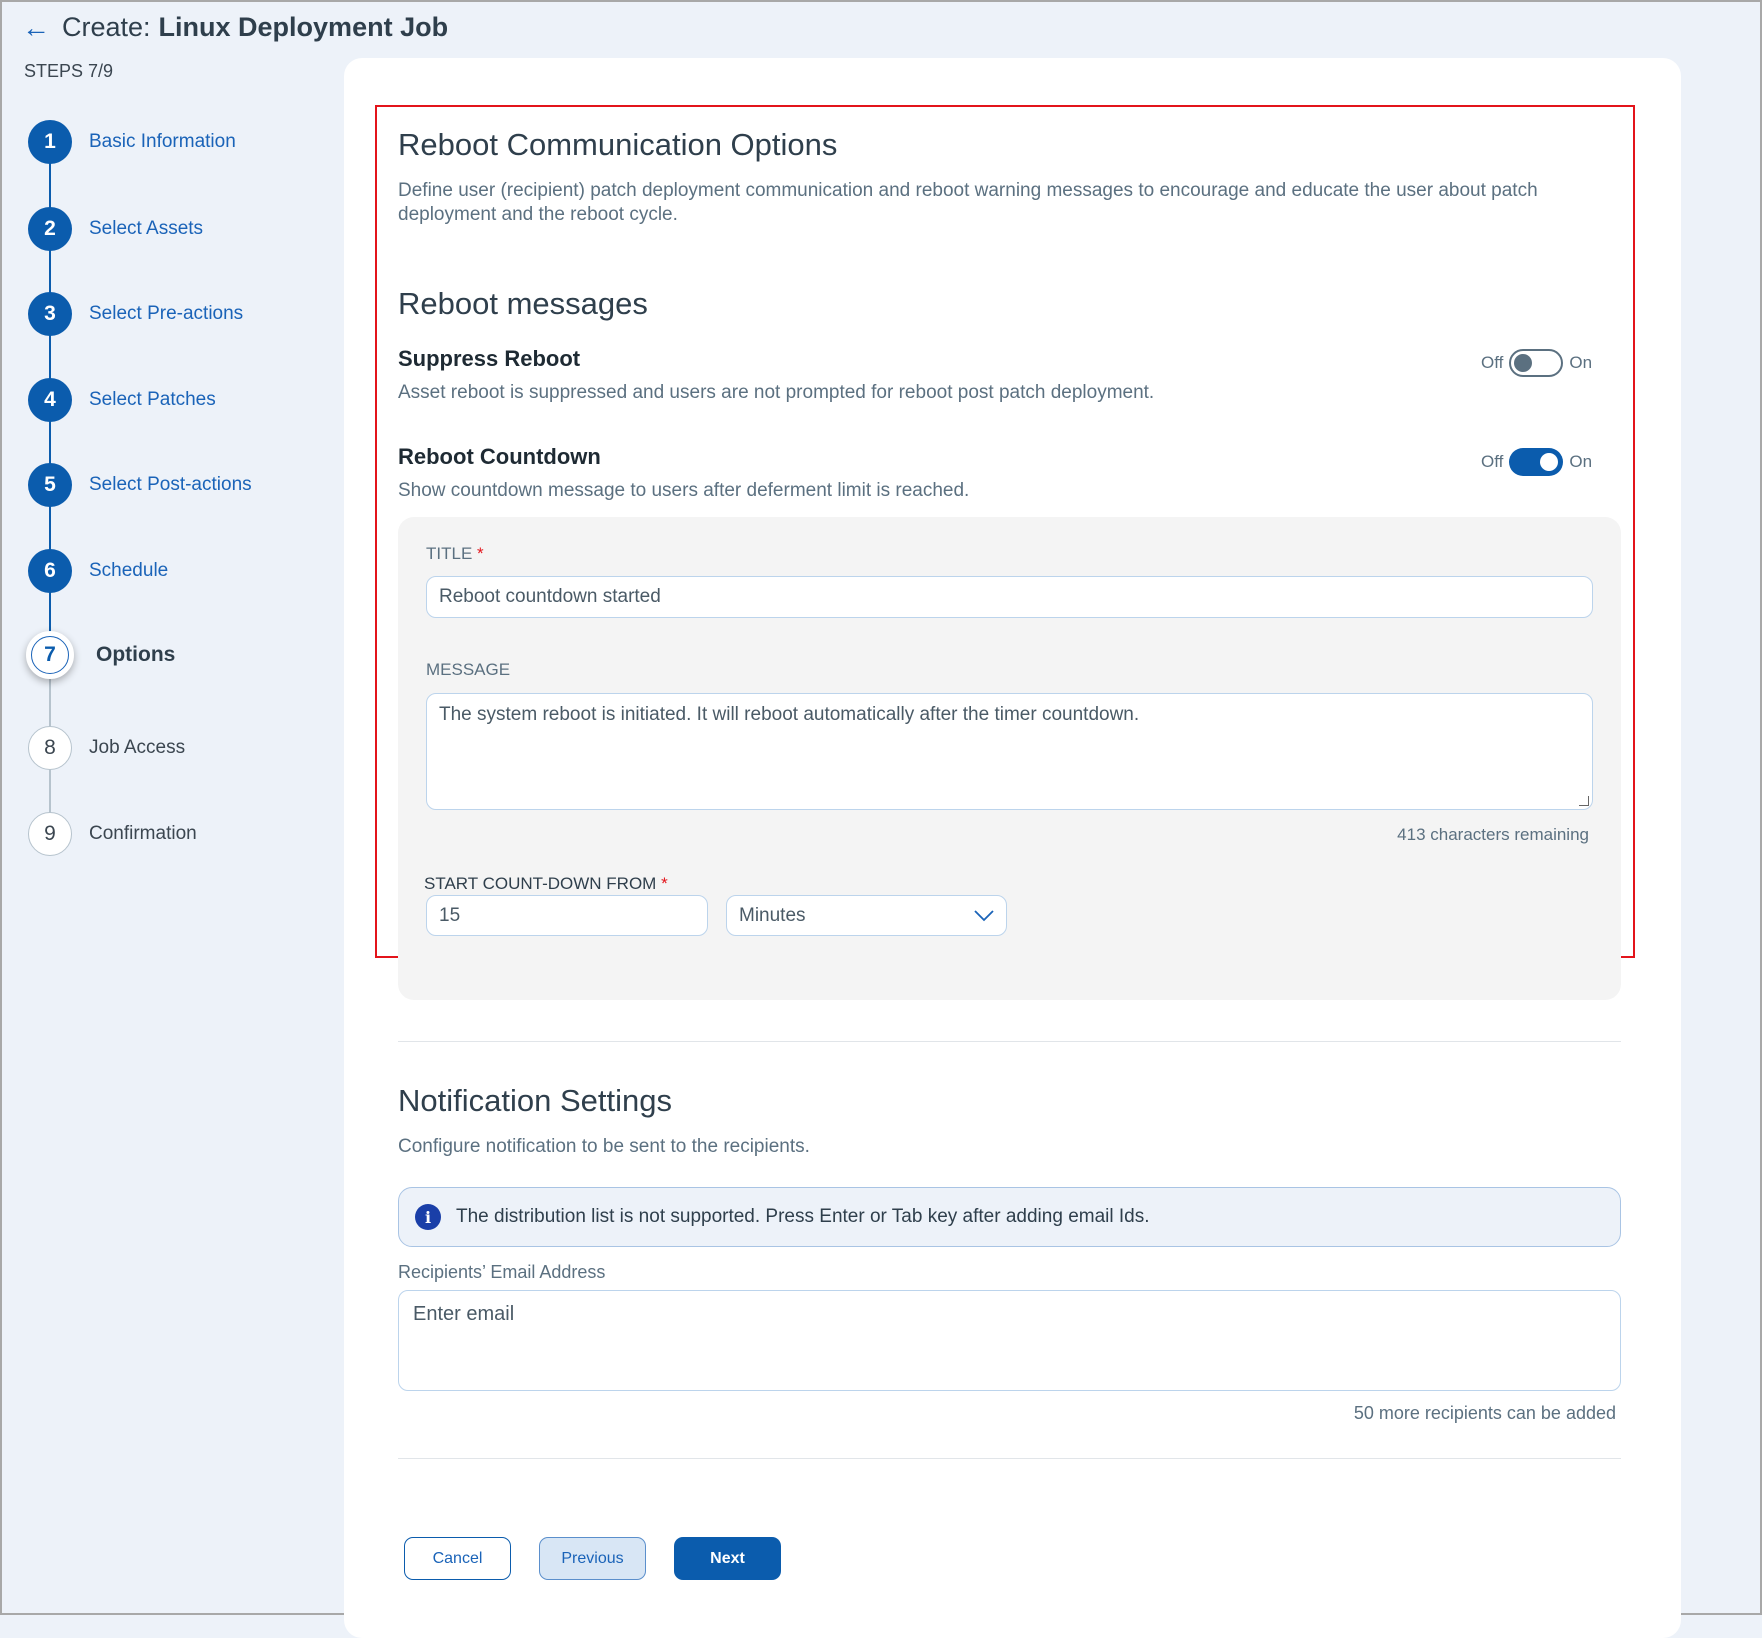 The width and height of the screenshot is (1762, 1638). I want to click on step-8-circle: 8, so click(50, 748).